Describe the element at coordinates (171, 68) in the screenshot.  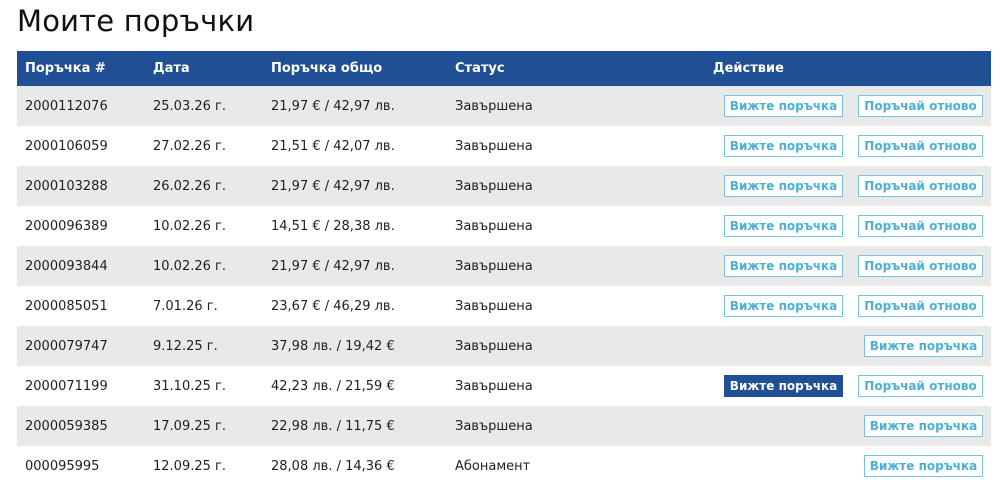
I see `header-date: Дата` at that location.